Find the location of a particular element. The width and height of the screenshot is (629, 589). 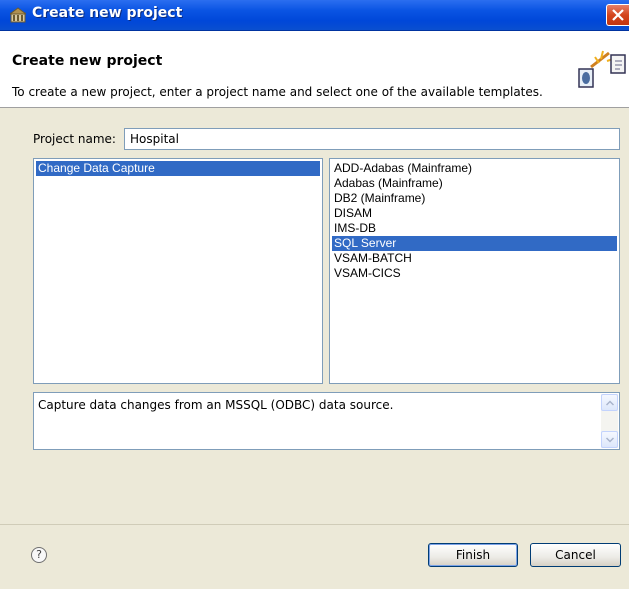

project-wizard-icon is located at coordinates (18, 15).